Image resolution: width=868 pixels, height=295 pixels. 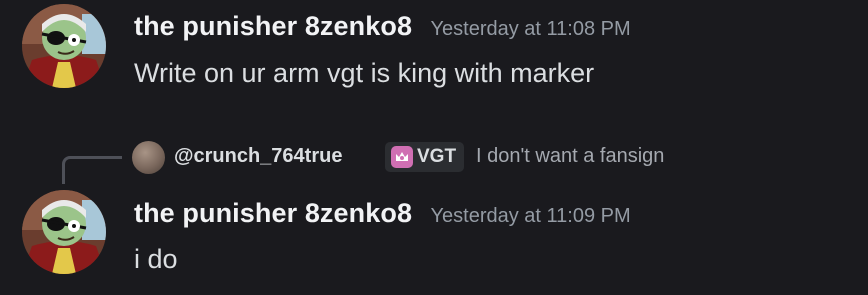 What do you see at coordinates (530, 29) in the screenshot?
I see `timestamp: Yesterday at 11:08 PM` at bounding box center [530, 29].